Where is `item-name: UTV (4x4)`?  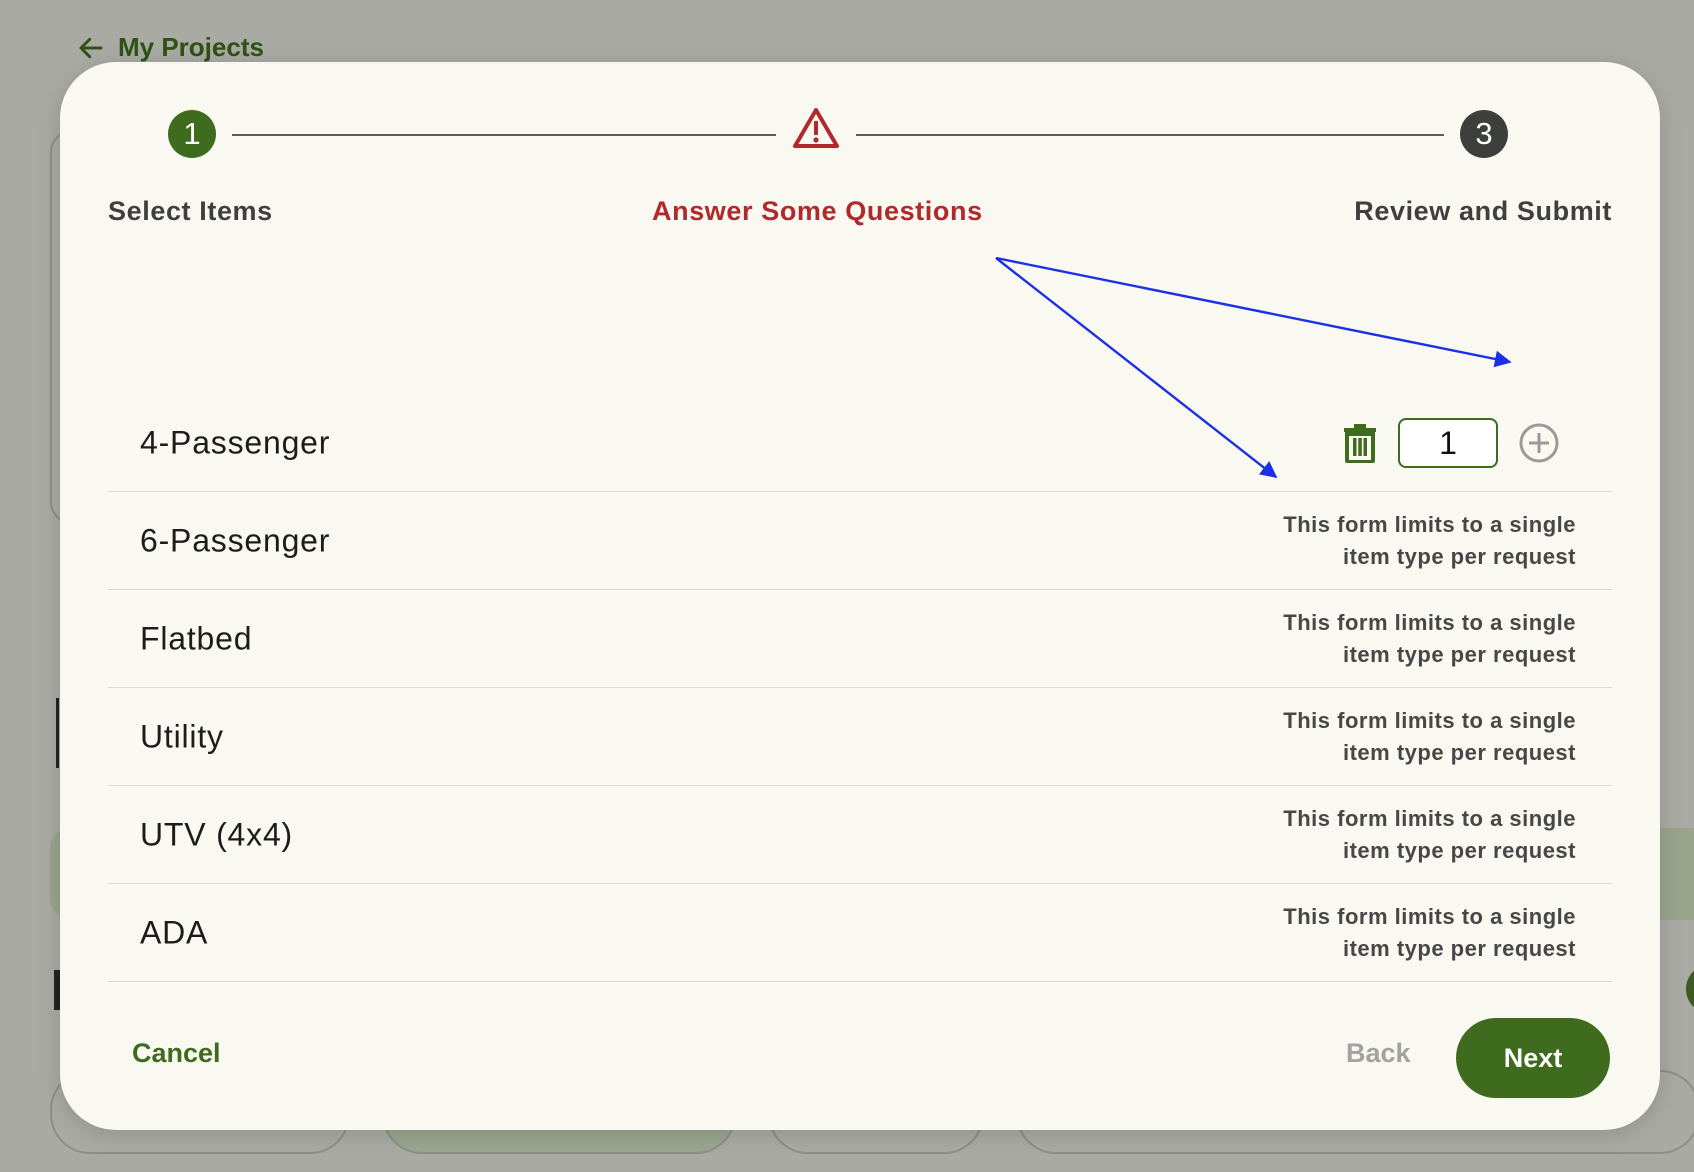 item-name: UTV (4x4) is located at coordinates (216, 834).